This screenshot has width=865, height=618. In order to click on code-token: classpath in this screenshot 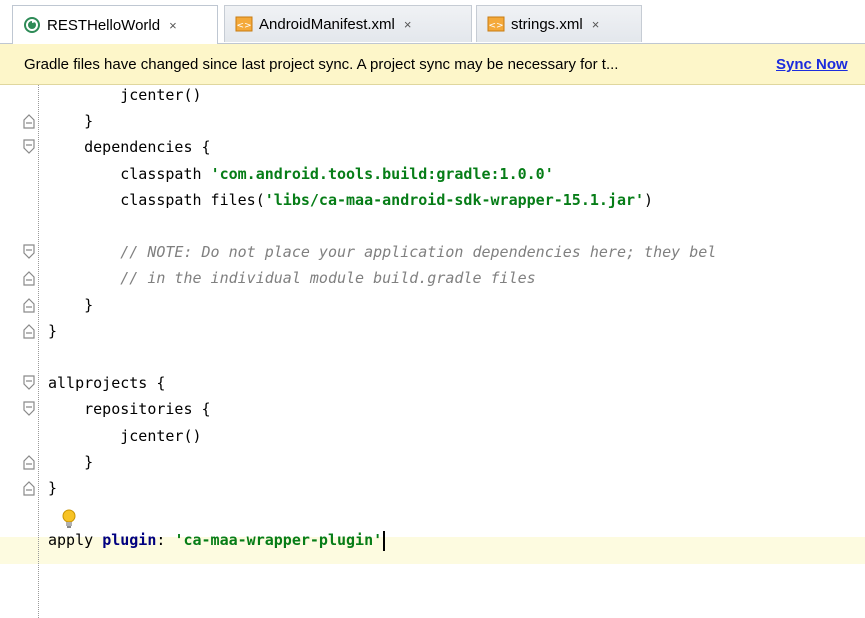, I will do `click(165, 173)`.